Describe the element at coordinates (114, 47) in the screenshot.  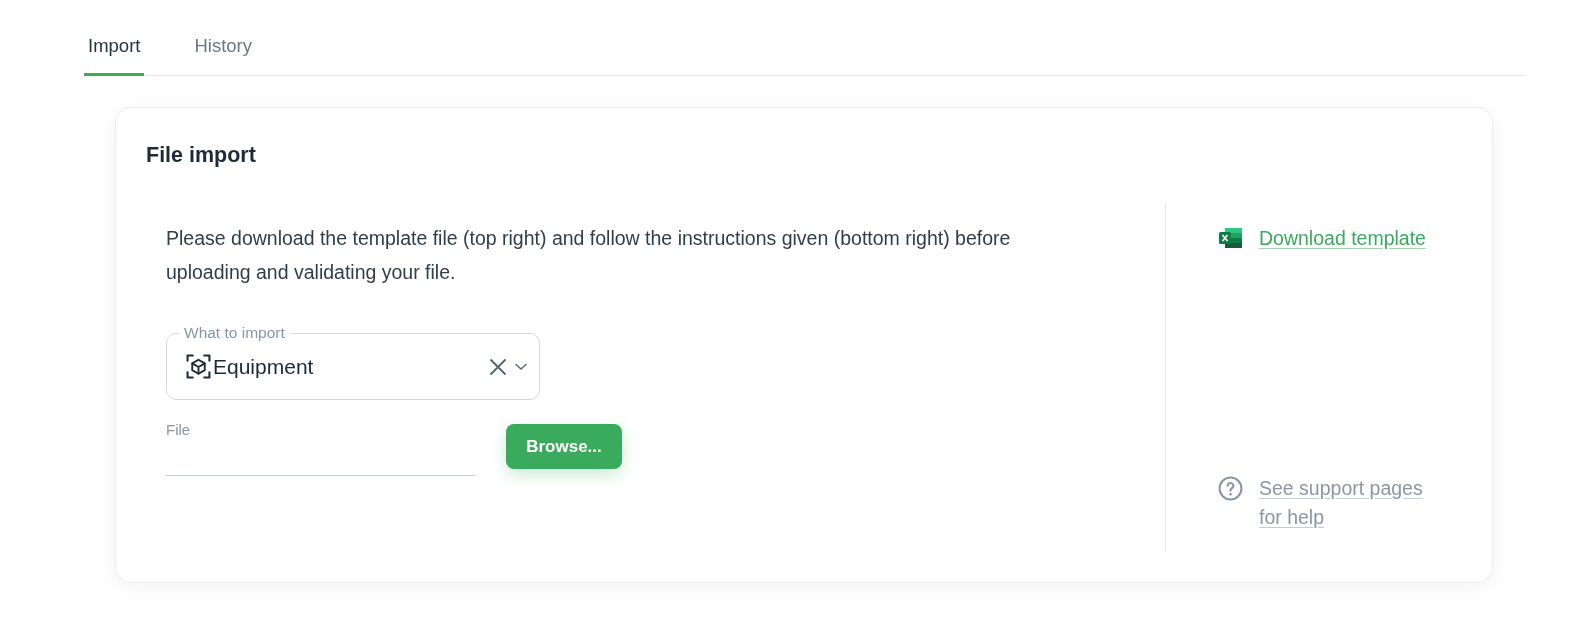
I see `tab: Import` at that location.